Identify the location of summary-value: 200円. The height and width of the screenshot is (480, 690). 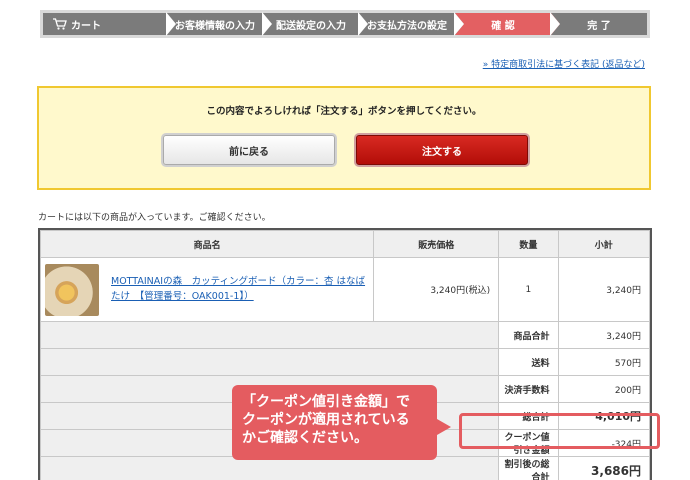
(604, 389).